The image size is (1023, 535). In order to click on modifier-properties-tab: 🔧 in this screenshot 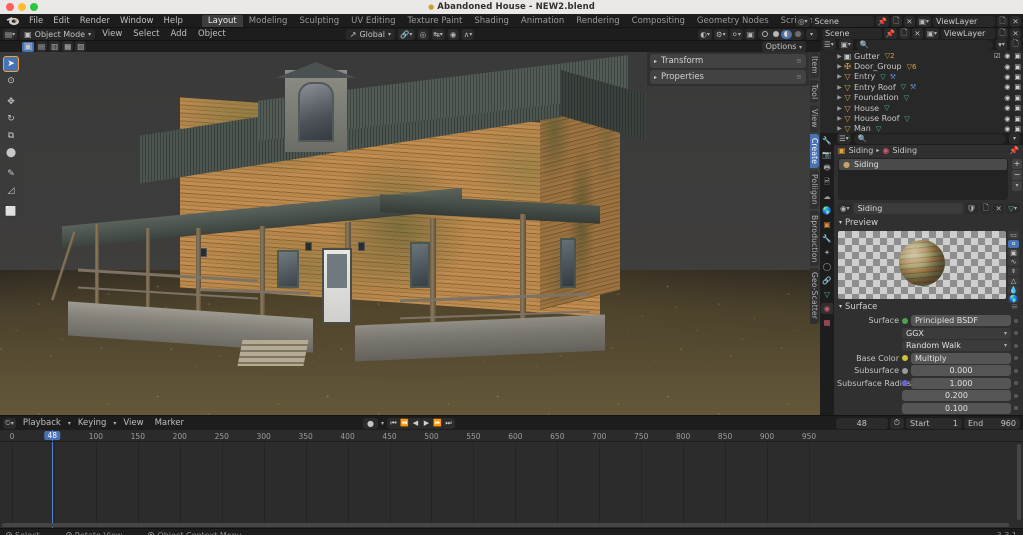, I will do `click(827, 238)`.